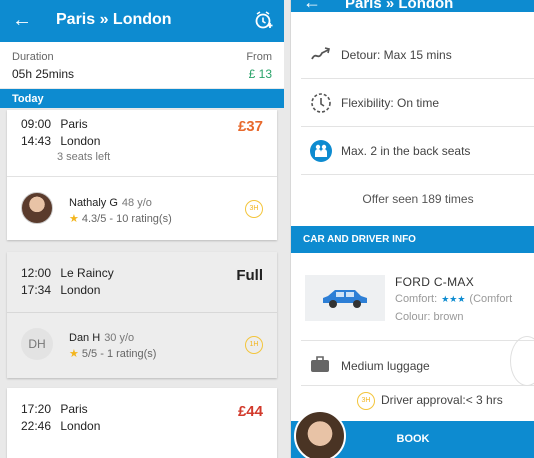  What do you see at coordinates (113, 354) in the screenshot?
I see `driver-rating: ★ 5/5 - 1 rating(s)` at bounding box center [113, 354].